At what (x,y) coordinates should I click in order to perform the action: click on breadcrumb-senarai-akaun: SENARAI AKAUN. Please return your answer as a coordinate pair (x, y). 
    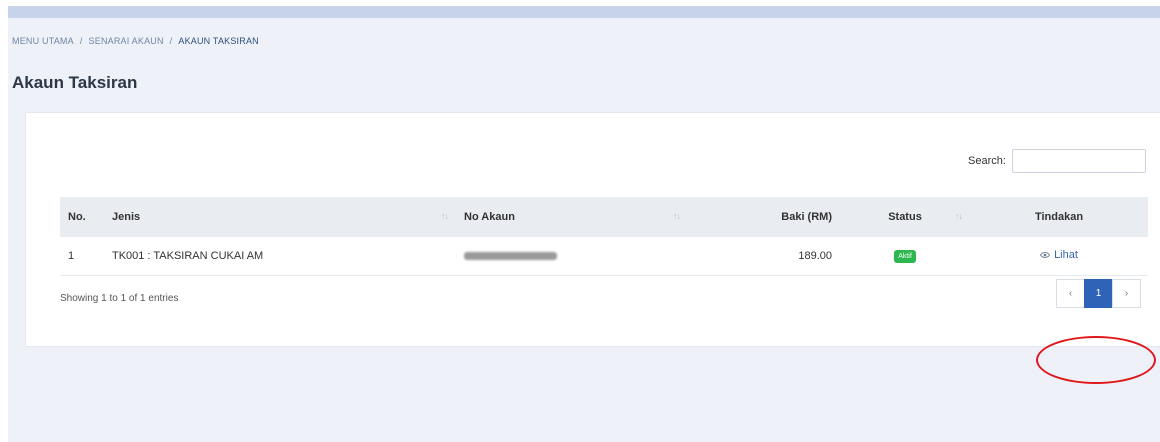
    Looking at the image, I should click on (126, 41).